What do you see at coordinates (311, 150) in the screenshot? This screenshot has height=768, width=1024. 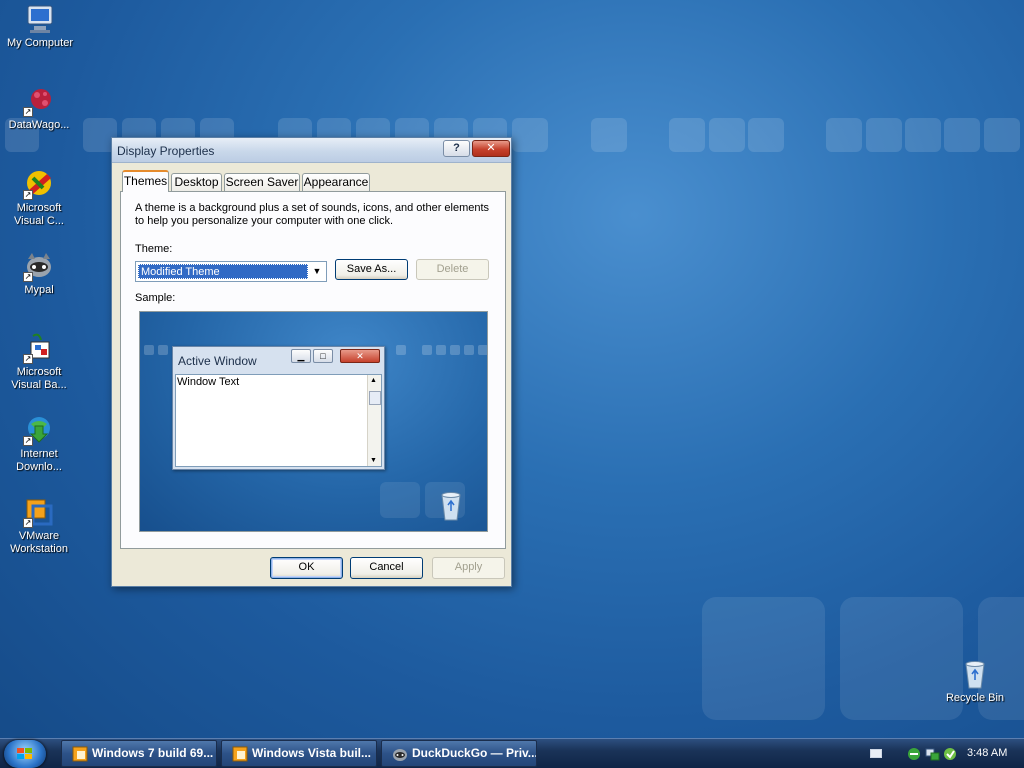 I see `dialog-titlebar: Display Properties ? ✕` at bounding box center [311, 150].